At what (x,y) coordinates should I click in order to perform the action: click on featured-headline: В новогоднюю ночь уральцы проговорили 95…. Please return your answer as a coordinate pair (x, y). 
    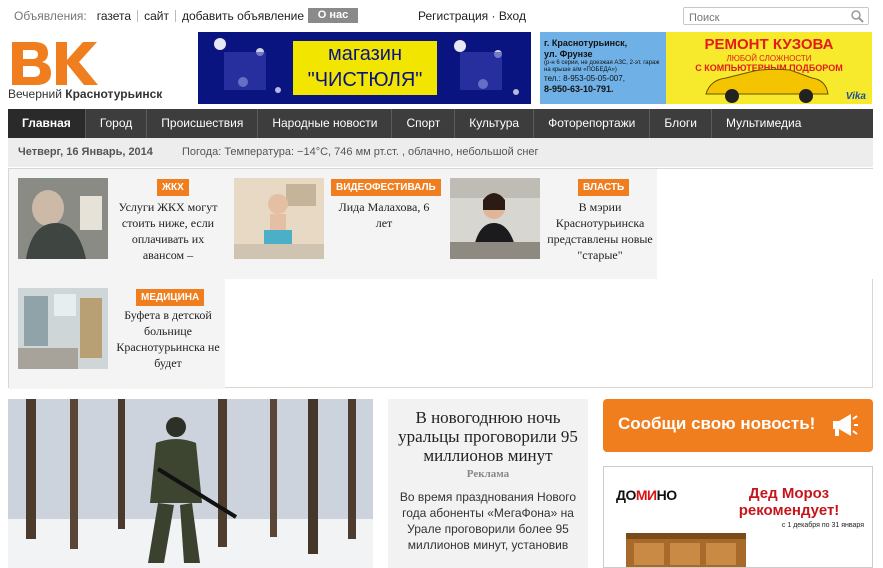
    Looking at the image, I should click on (488, 432).